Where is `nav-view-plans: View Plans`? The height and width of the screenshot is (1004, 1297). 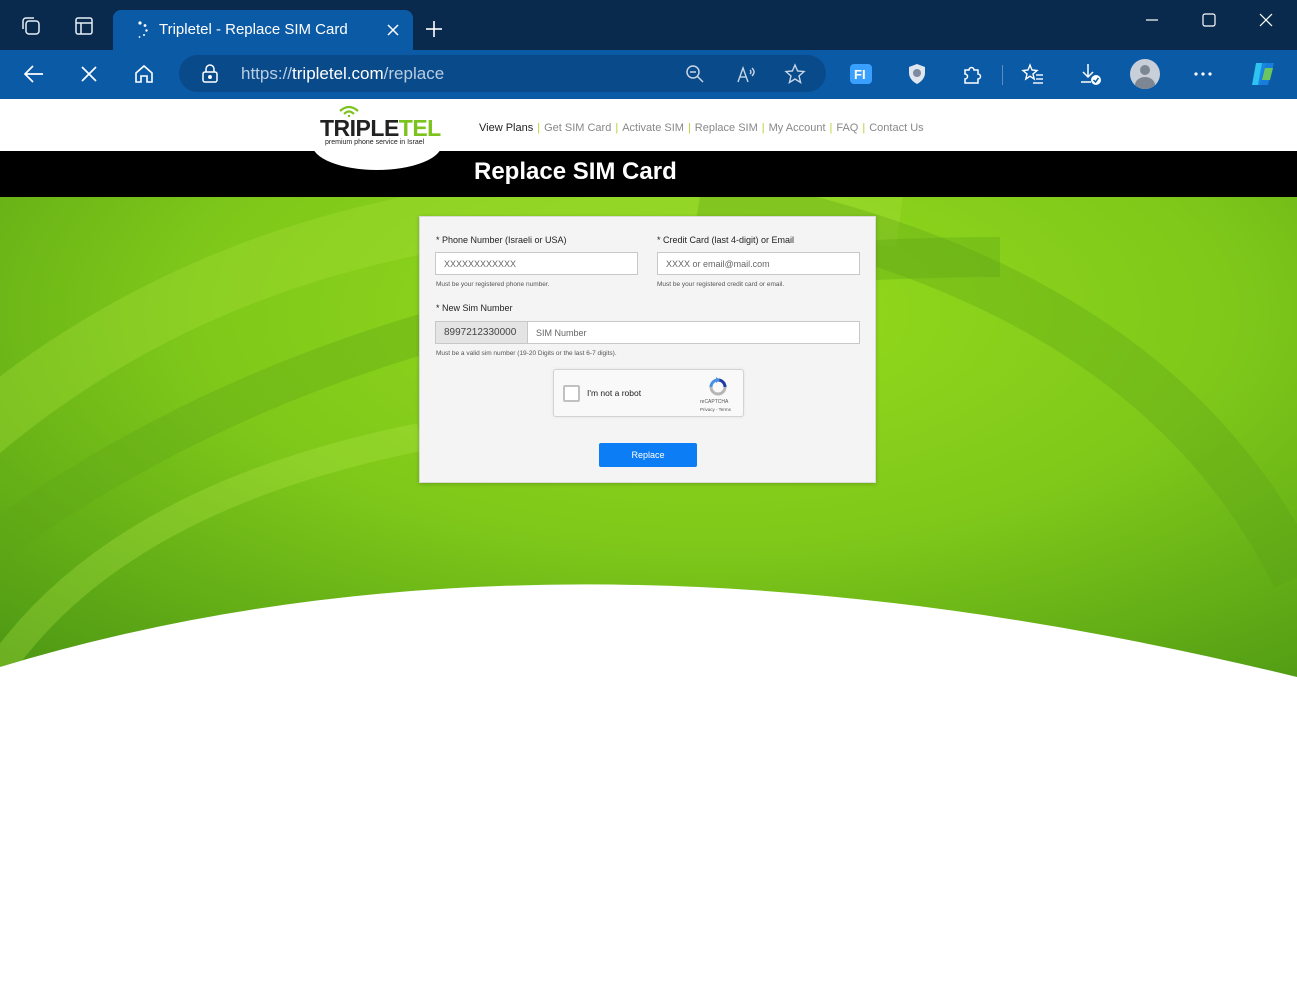 nav-view-plans: View Plans is located at coordinates (506, 128).